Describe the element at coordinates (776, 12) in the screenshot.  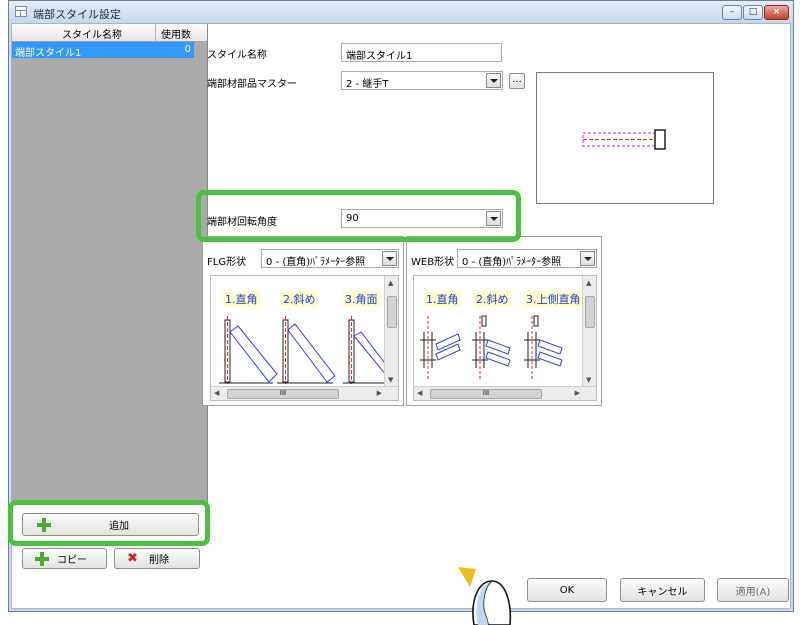
I see `close-button: ×` at that location.